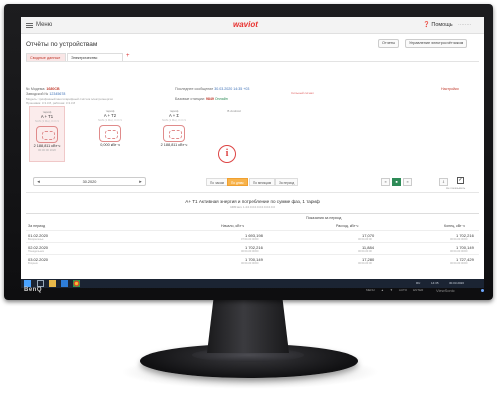 The width and height of the screenshot is (497, 403). I want to click on modem-info: № Модема: 1680CB, so click(43, 89).